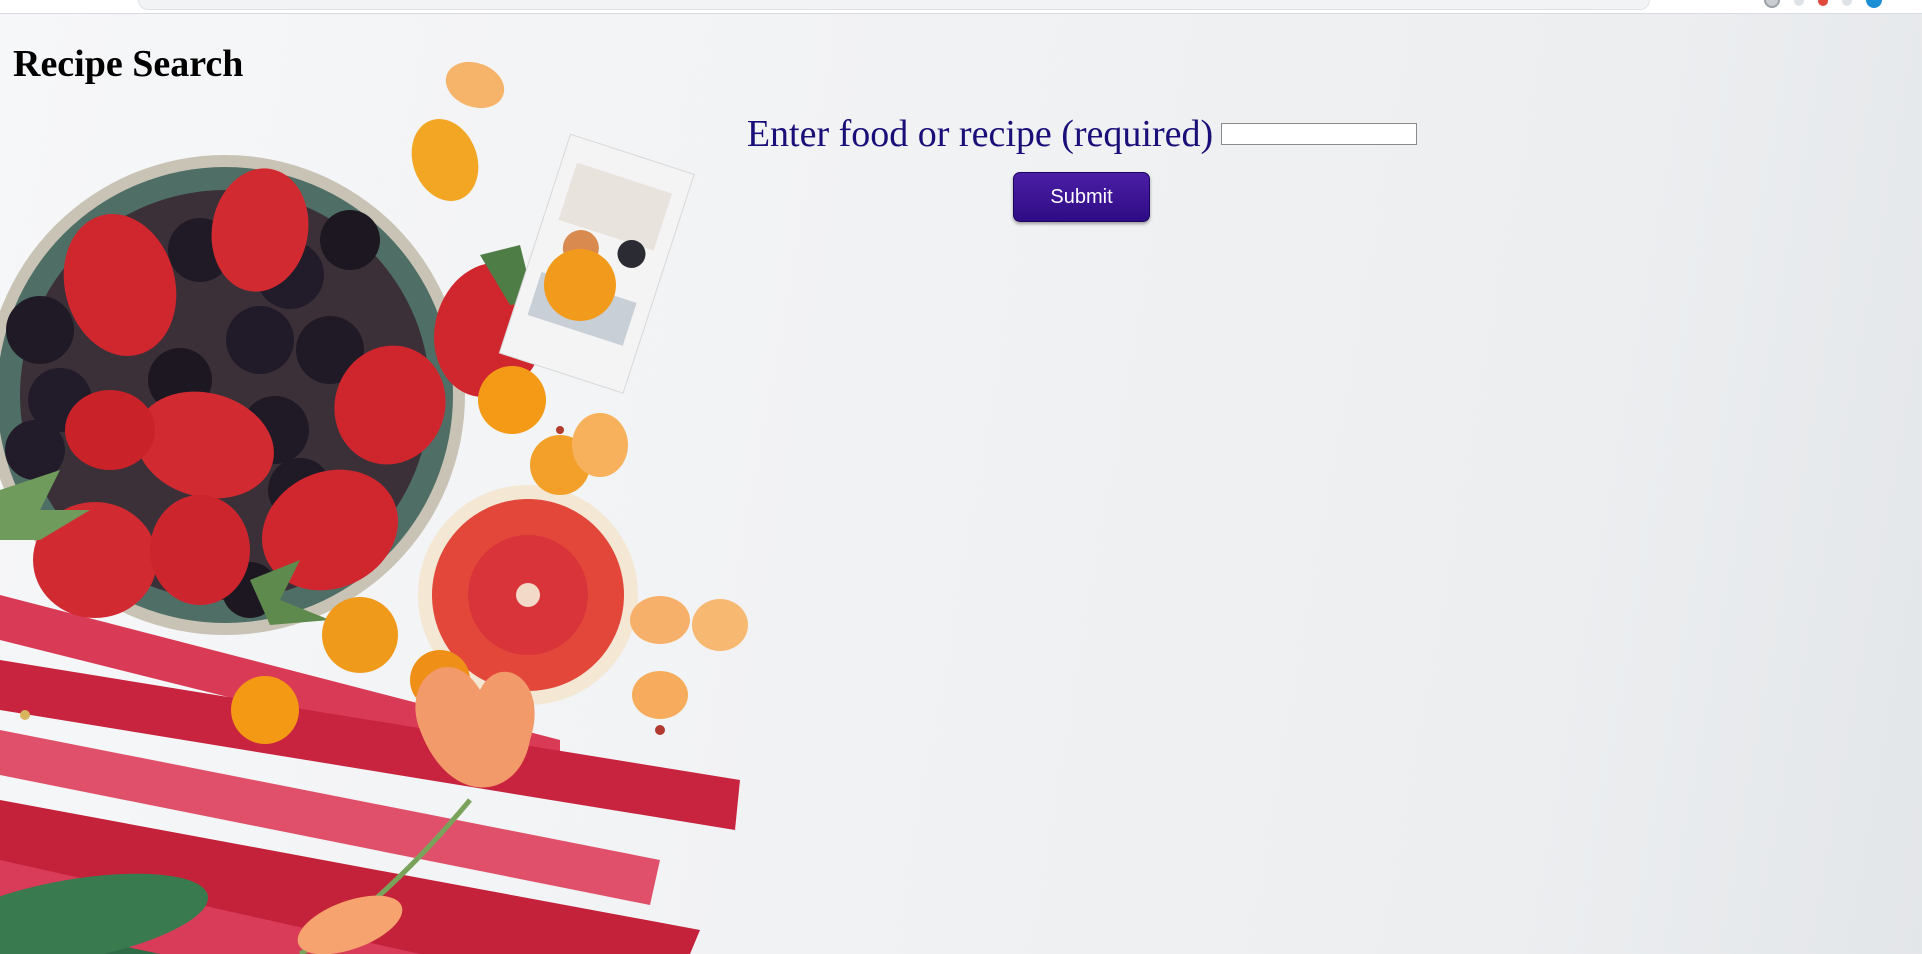 This screenshot has width=1922, height=954. I want to click on extension-icon, so click(1799, 3).